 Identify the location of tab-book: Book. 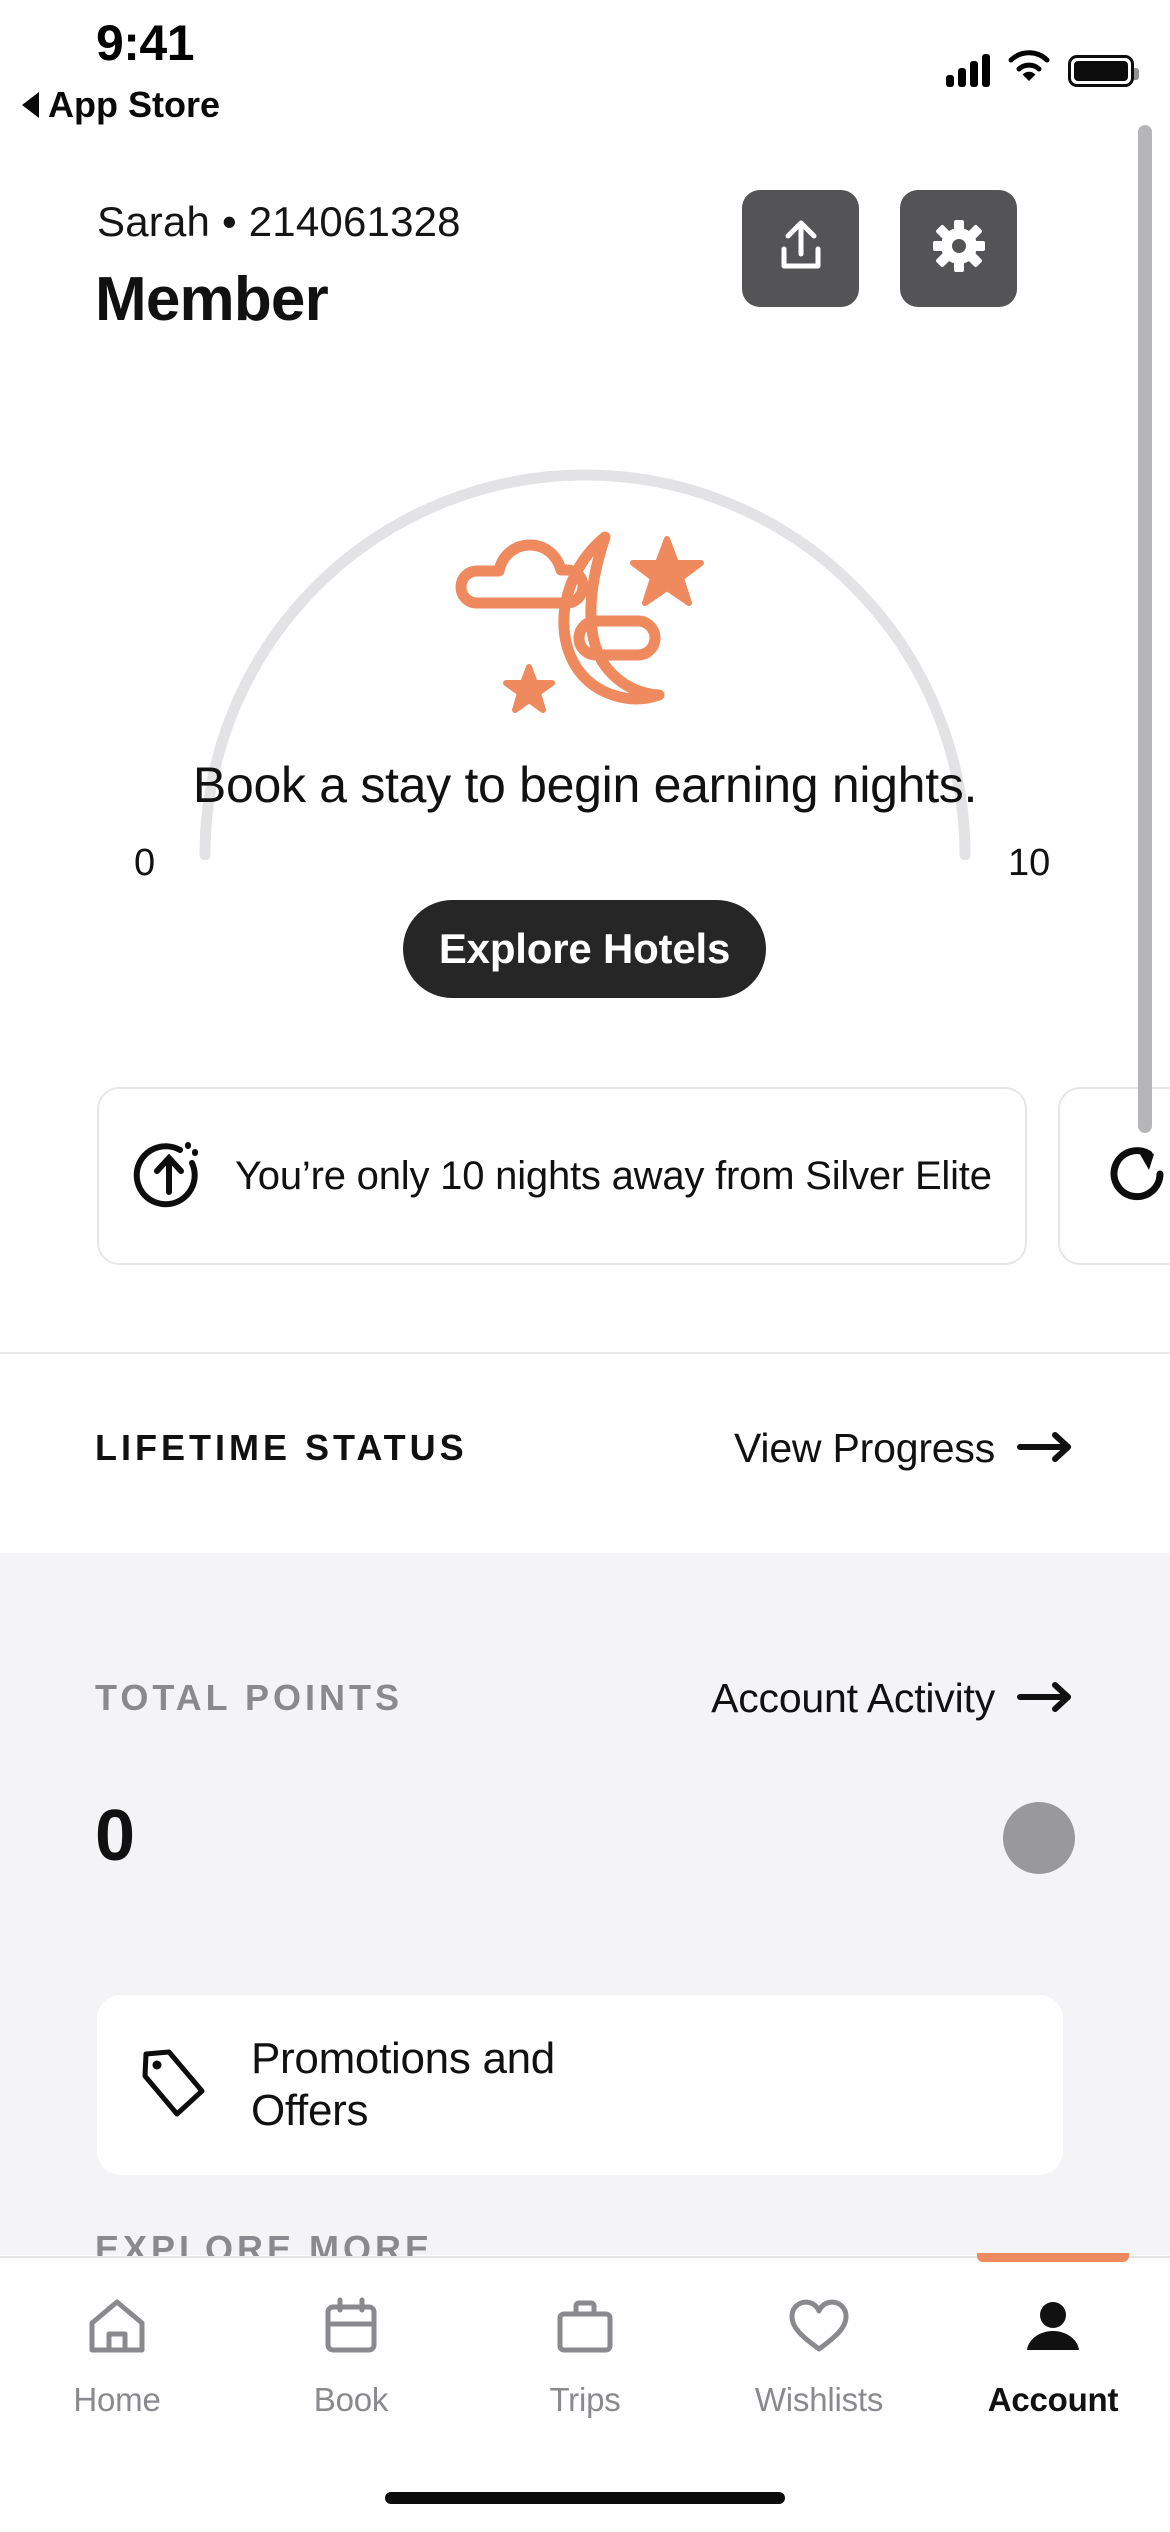
(351, 2338).